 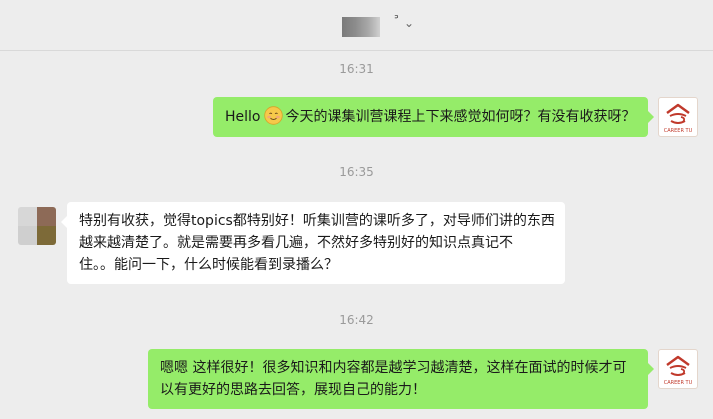 I want to click on contact-avatar, so click(x=37, y=226).